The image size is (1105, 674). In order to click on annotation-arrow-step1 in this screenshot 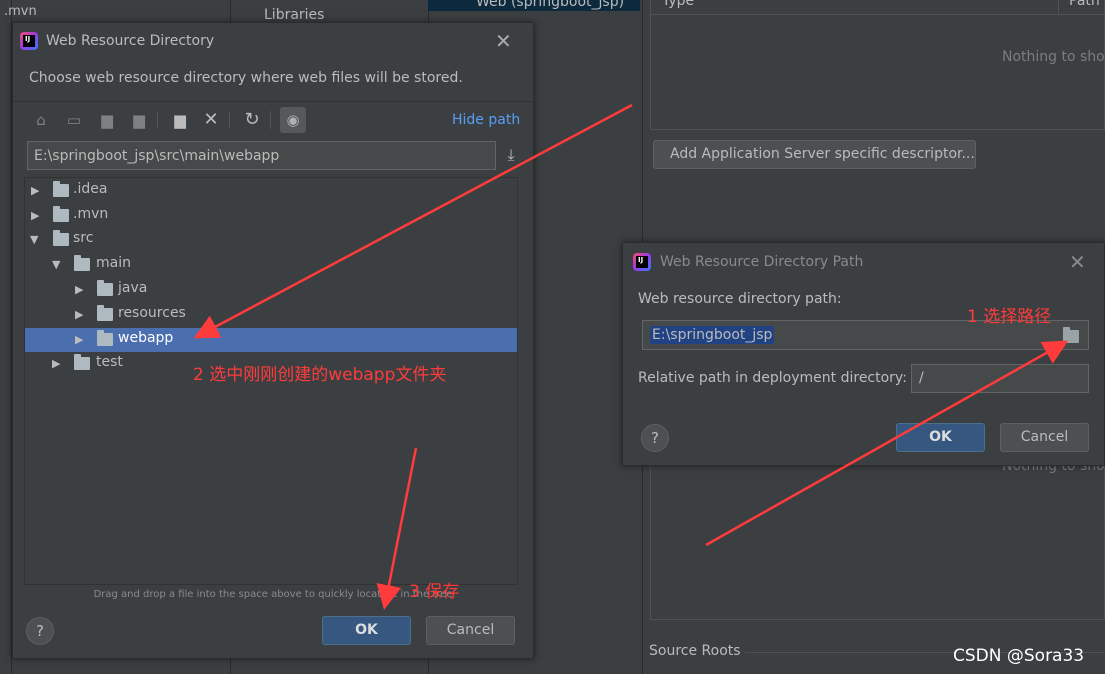, I will do `click(887, 443)`.